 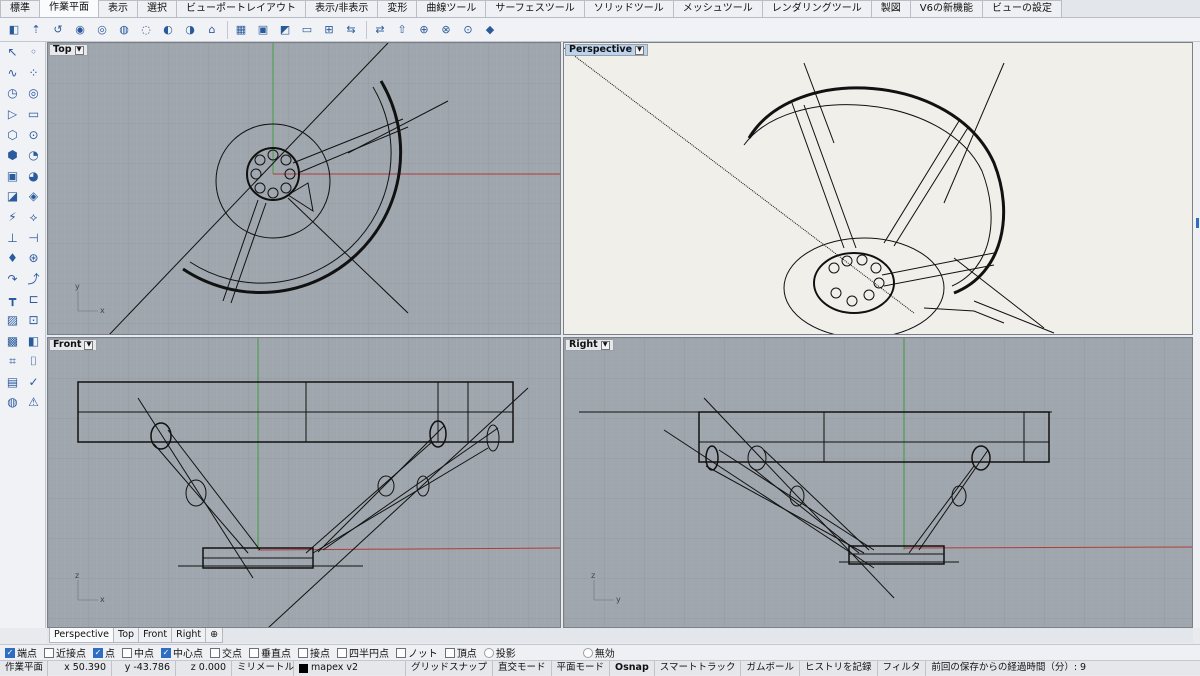 What do you see at coordinates (33, 155) in the screenshot?
I see `tool-5-1-icon: ◔` at bounding box center [33, 155].